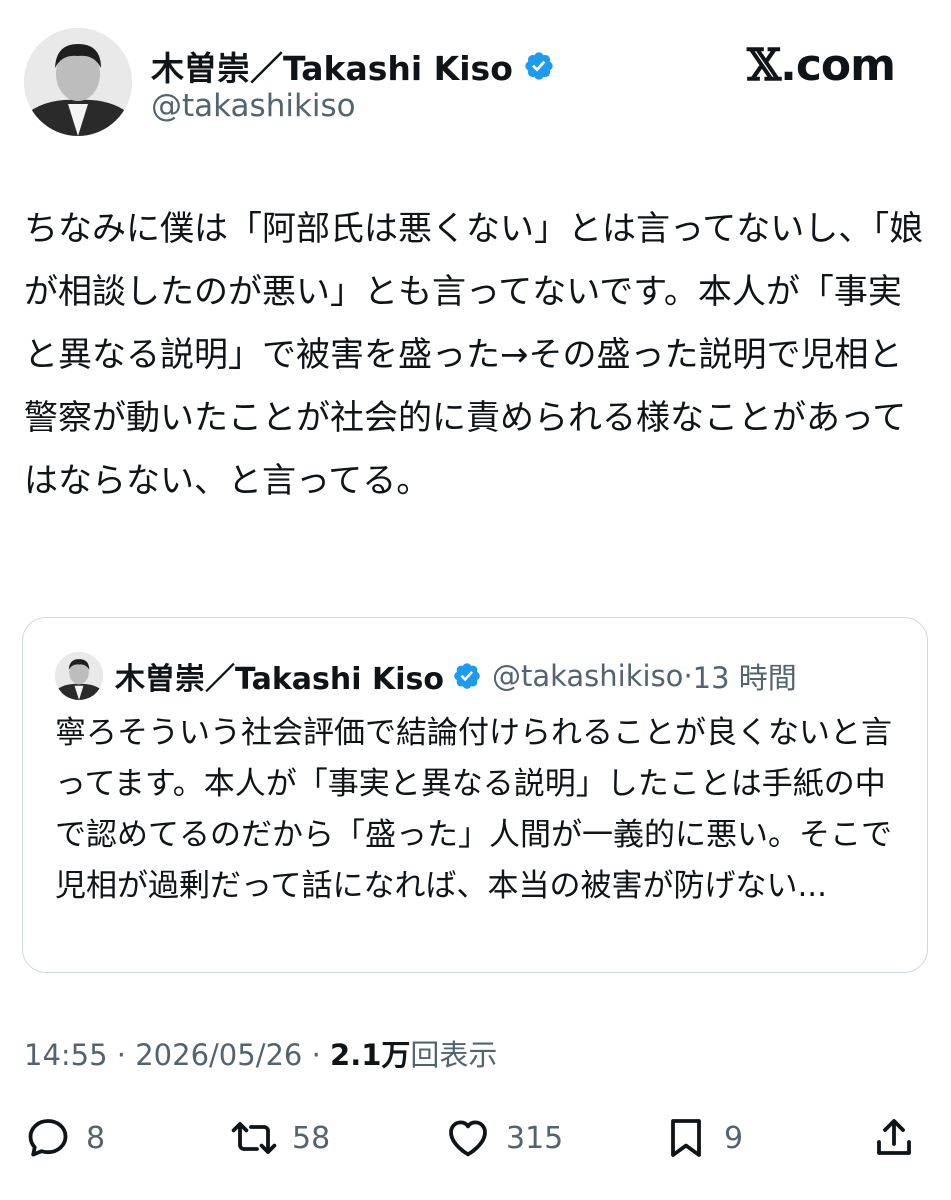 The height and width of the screenshot is (1200, 951). I want to click on quoted-avatar, so click(79, 676).